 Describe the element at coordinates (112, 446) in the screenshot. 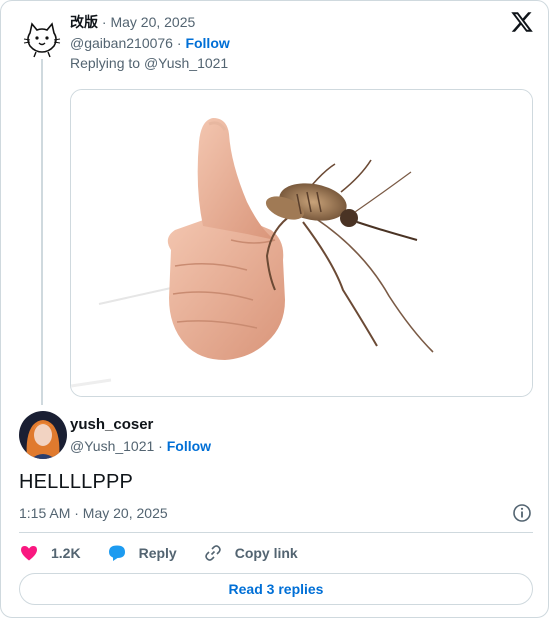

I see `main-handle: @Yush_1021` at that location.